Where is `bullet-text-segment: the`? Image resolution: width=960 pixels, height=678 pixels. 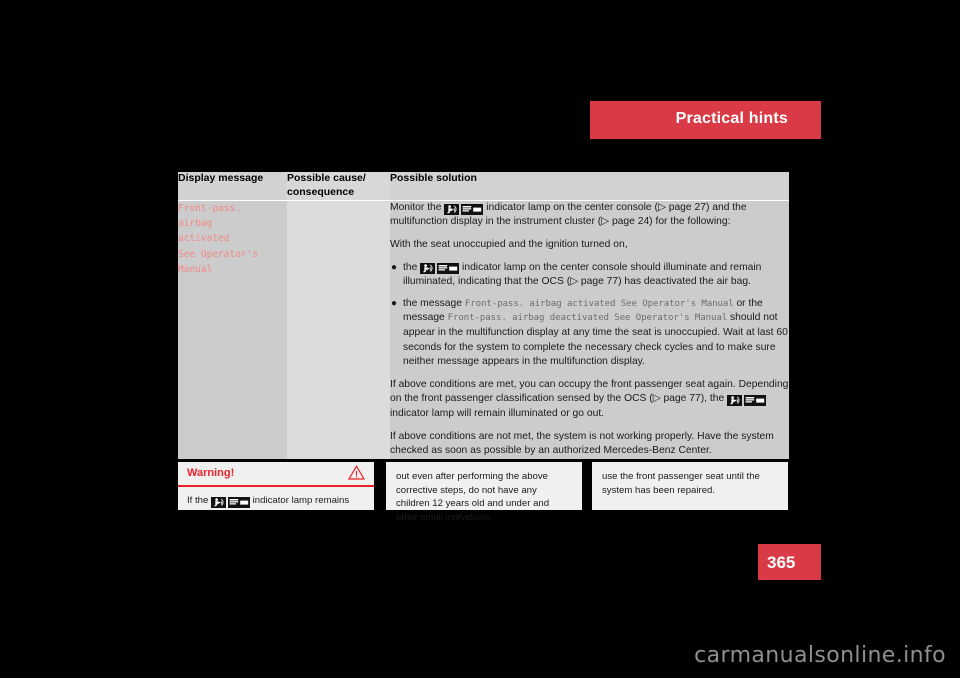 bullet-text-segment: the is located at coordinates (412, 267).